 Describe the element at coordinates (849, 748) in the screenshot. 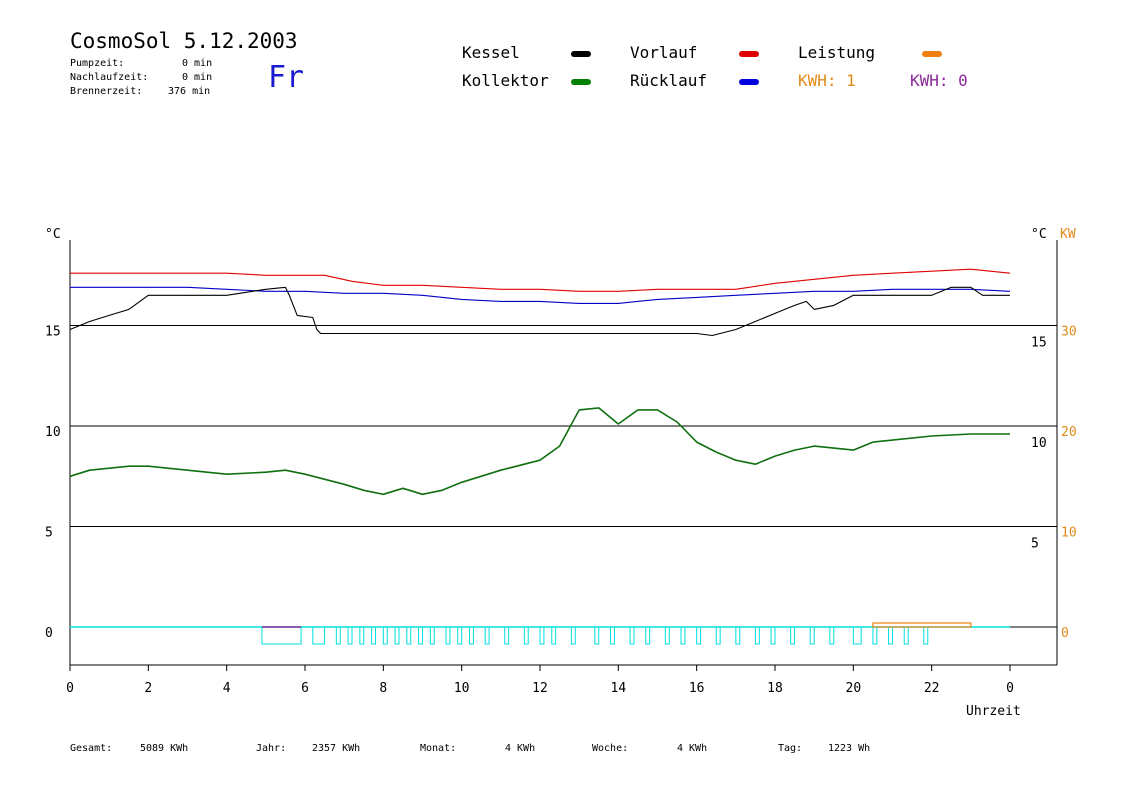

I see `footer-value-tag: 1223 Wh` at that location.